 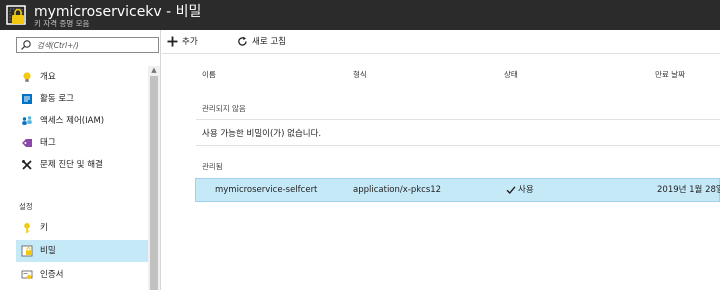 What do you see at coordinates (209, 74) in the screenshot?
I see `column-header-name: 이름` at bounding box center [209, 74].